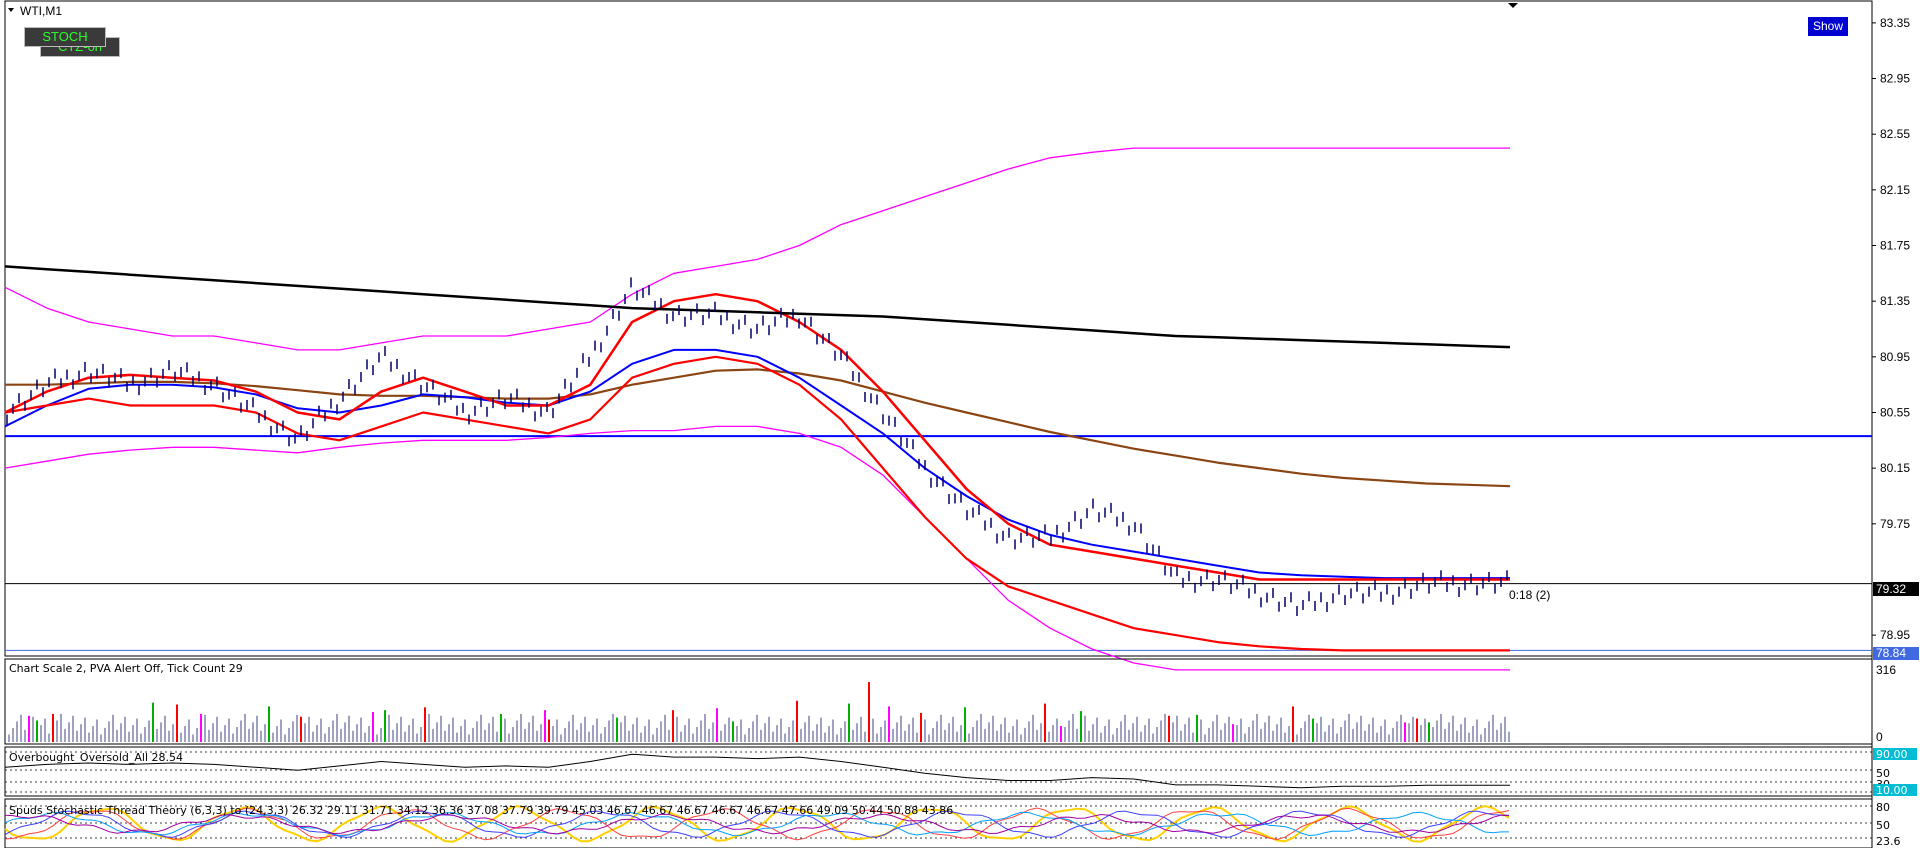 Image resolution: width=1920 pixels, height=848 pixels. What do you see at coordinates (1895, 301) in the screenshot?
I see `price-tick-label-5: 81.35` at bounding box center [1895, 301].